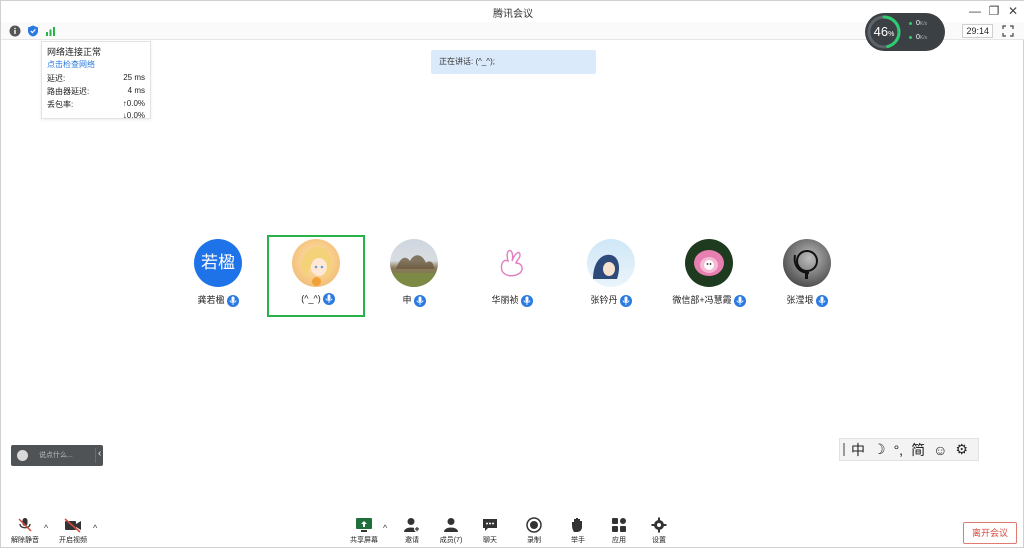 The height and width of the screenshot is (548, 1024). What do you see at coordinates (940, 450) in the screenshot?
I see `ime-emoji-icon: ☺` at bounding box center [940, 450].